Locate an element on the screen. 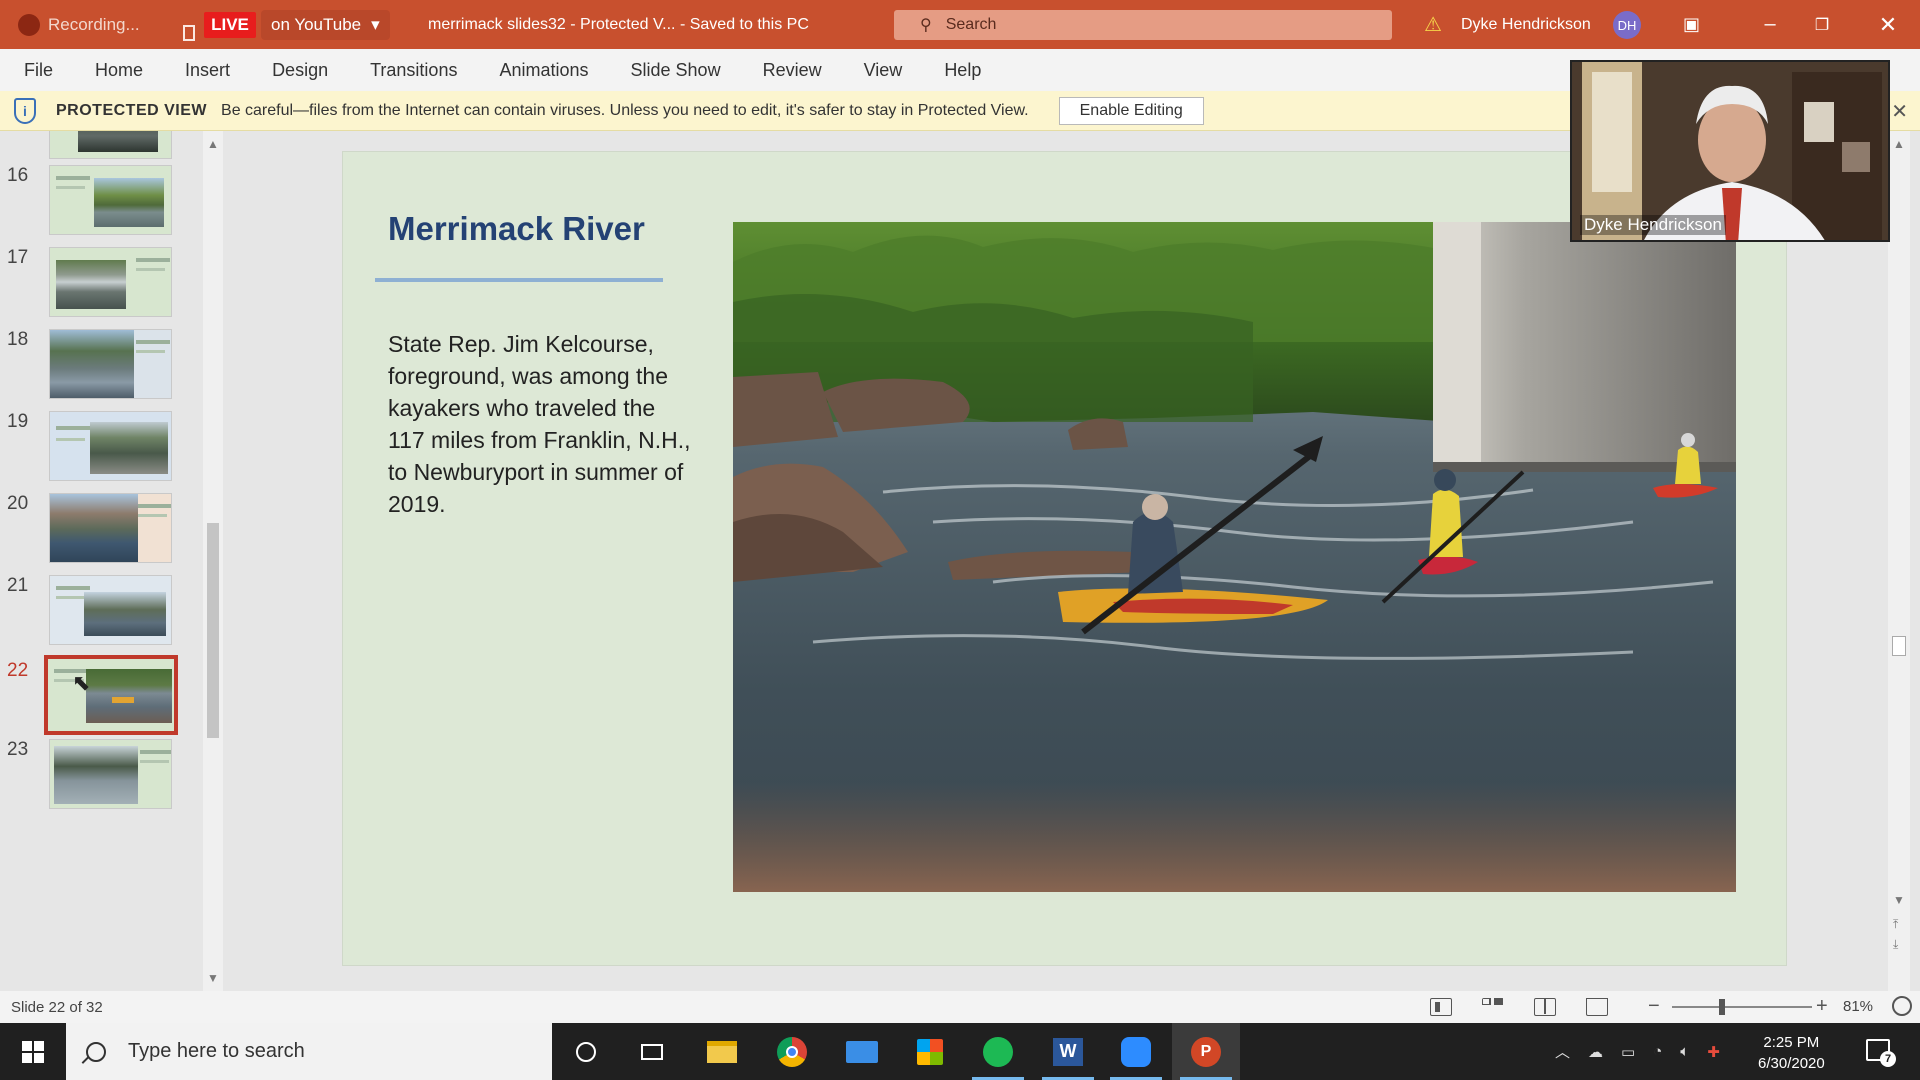  tab-animations: Animations is located at coordinates (543, 70).